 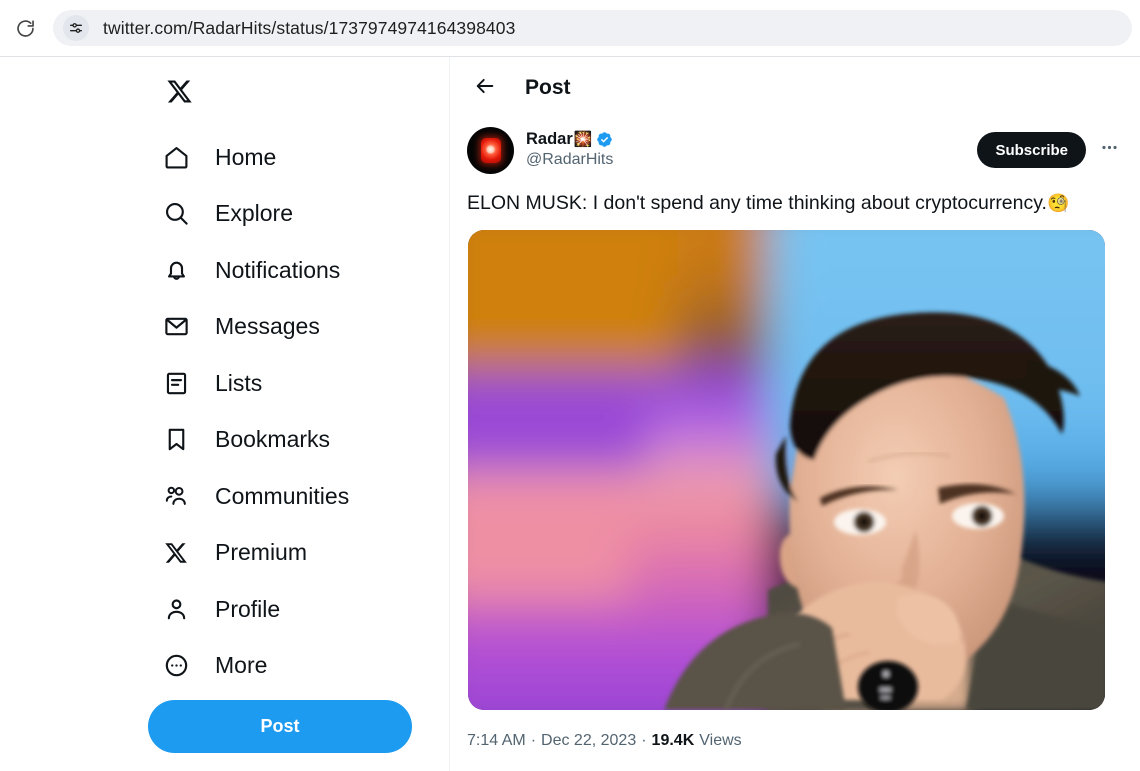 What do you see at coordinates (176, 496) in the screenshot?
I see `people-icon` at bounding box center [176, 496].